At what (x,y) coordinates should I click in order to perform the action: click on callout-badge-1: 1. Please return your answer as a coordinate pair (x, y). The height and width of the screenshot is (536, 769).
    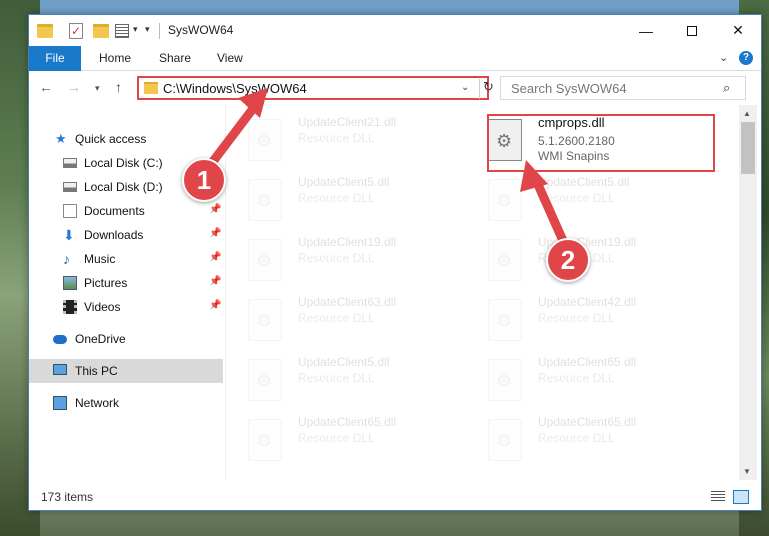
    Looking at the image, I should click on (204, 180).